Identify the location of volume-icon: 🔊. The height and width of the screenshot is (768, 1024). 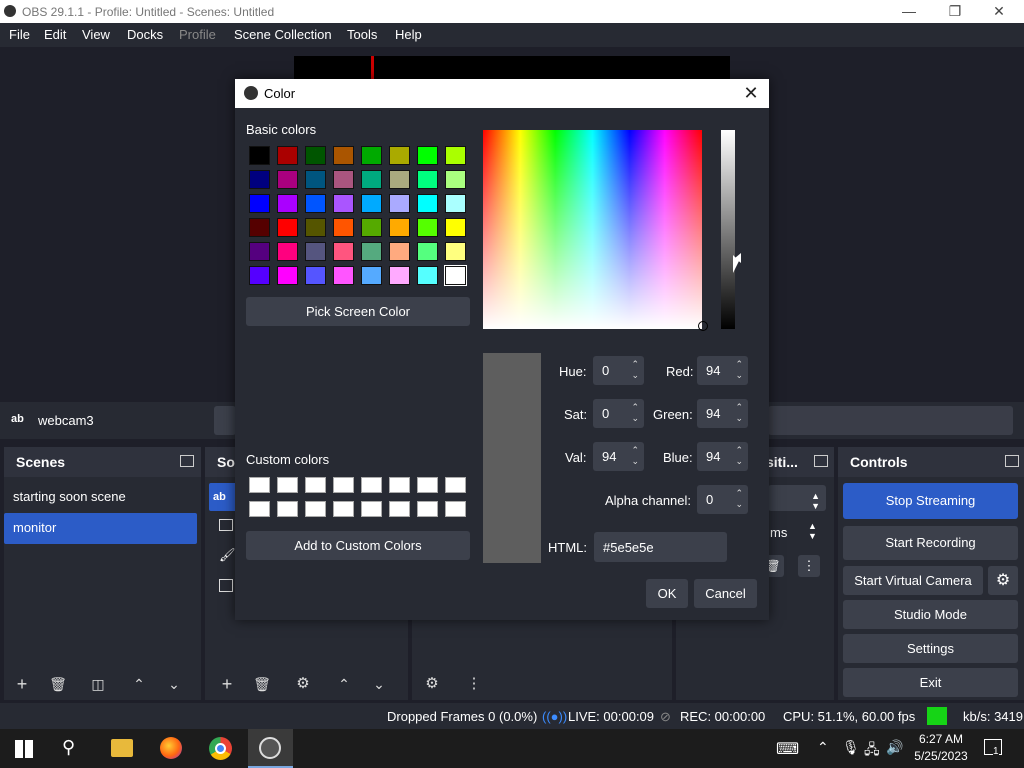
(894, 747).